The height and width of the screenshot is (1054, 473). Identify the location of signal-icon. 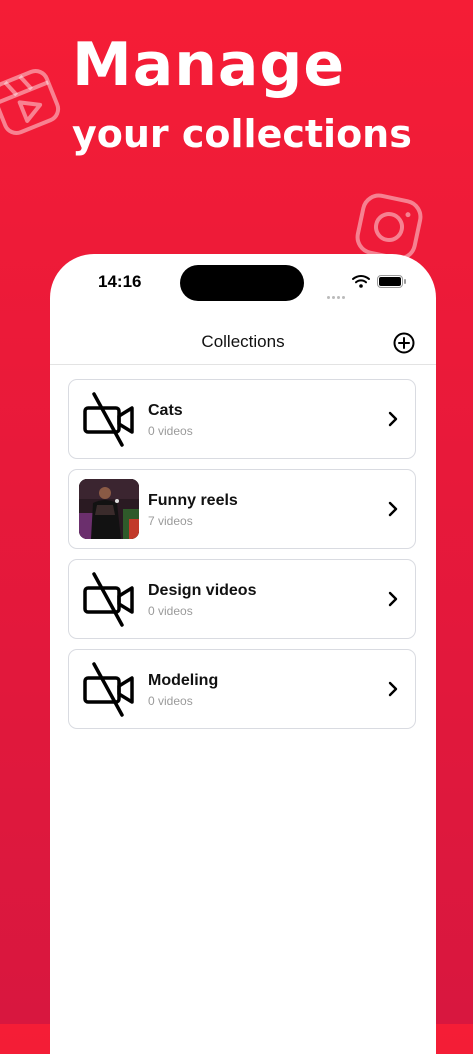
(337, 293).